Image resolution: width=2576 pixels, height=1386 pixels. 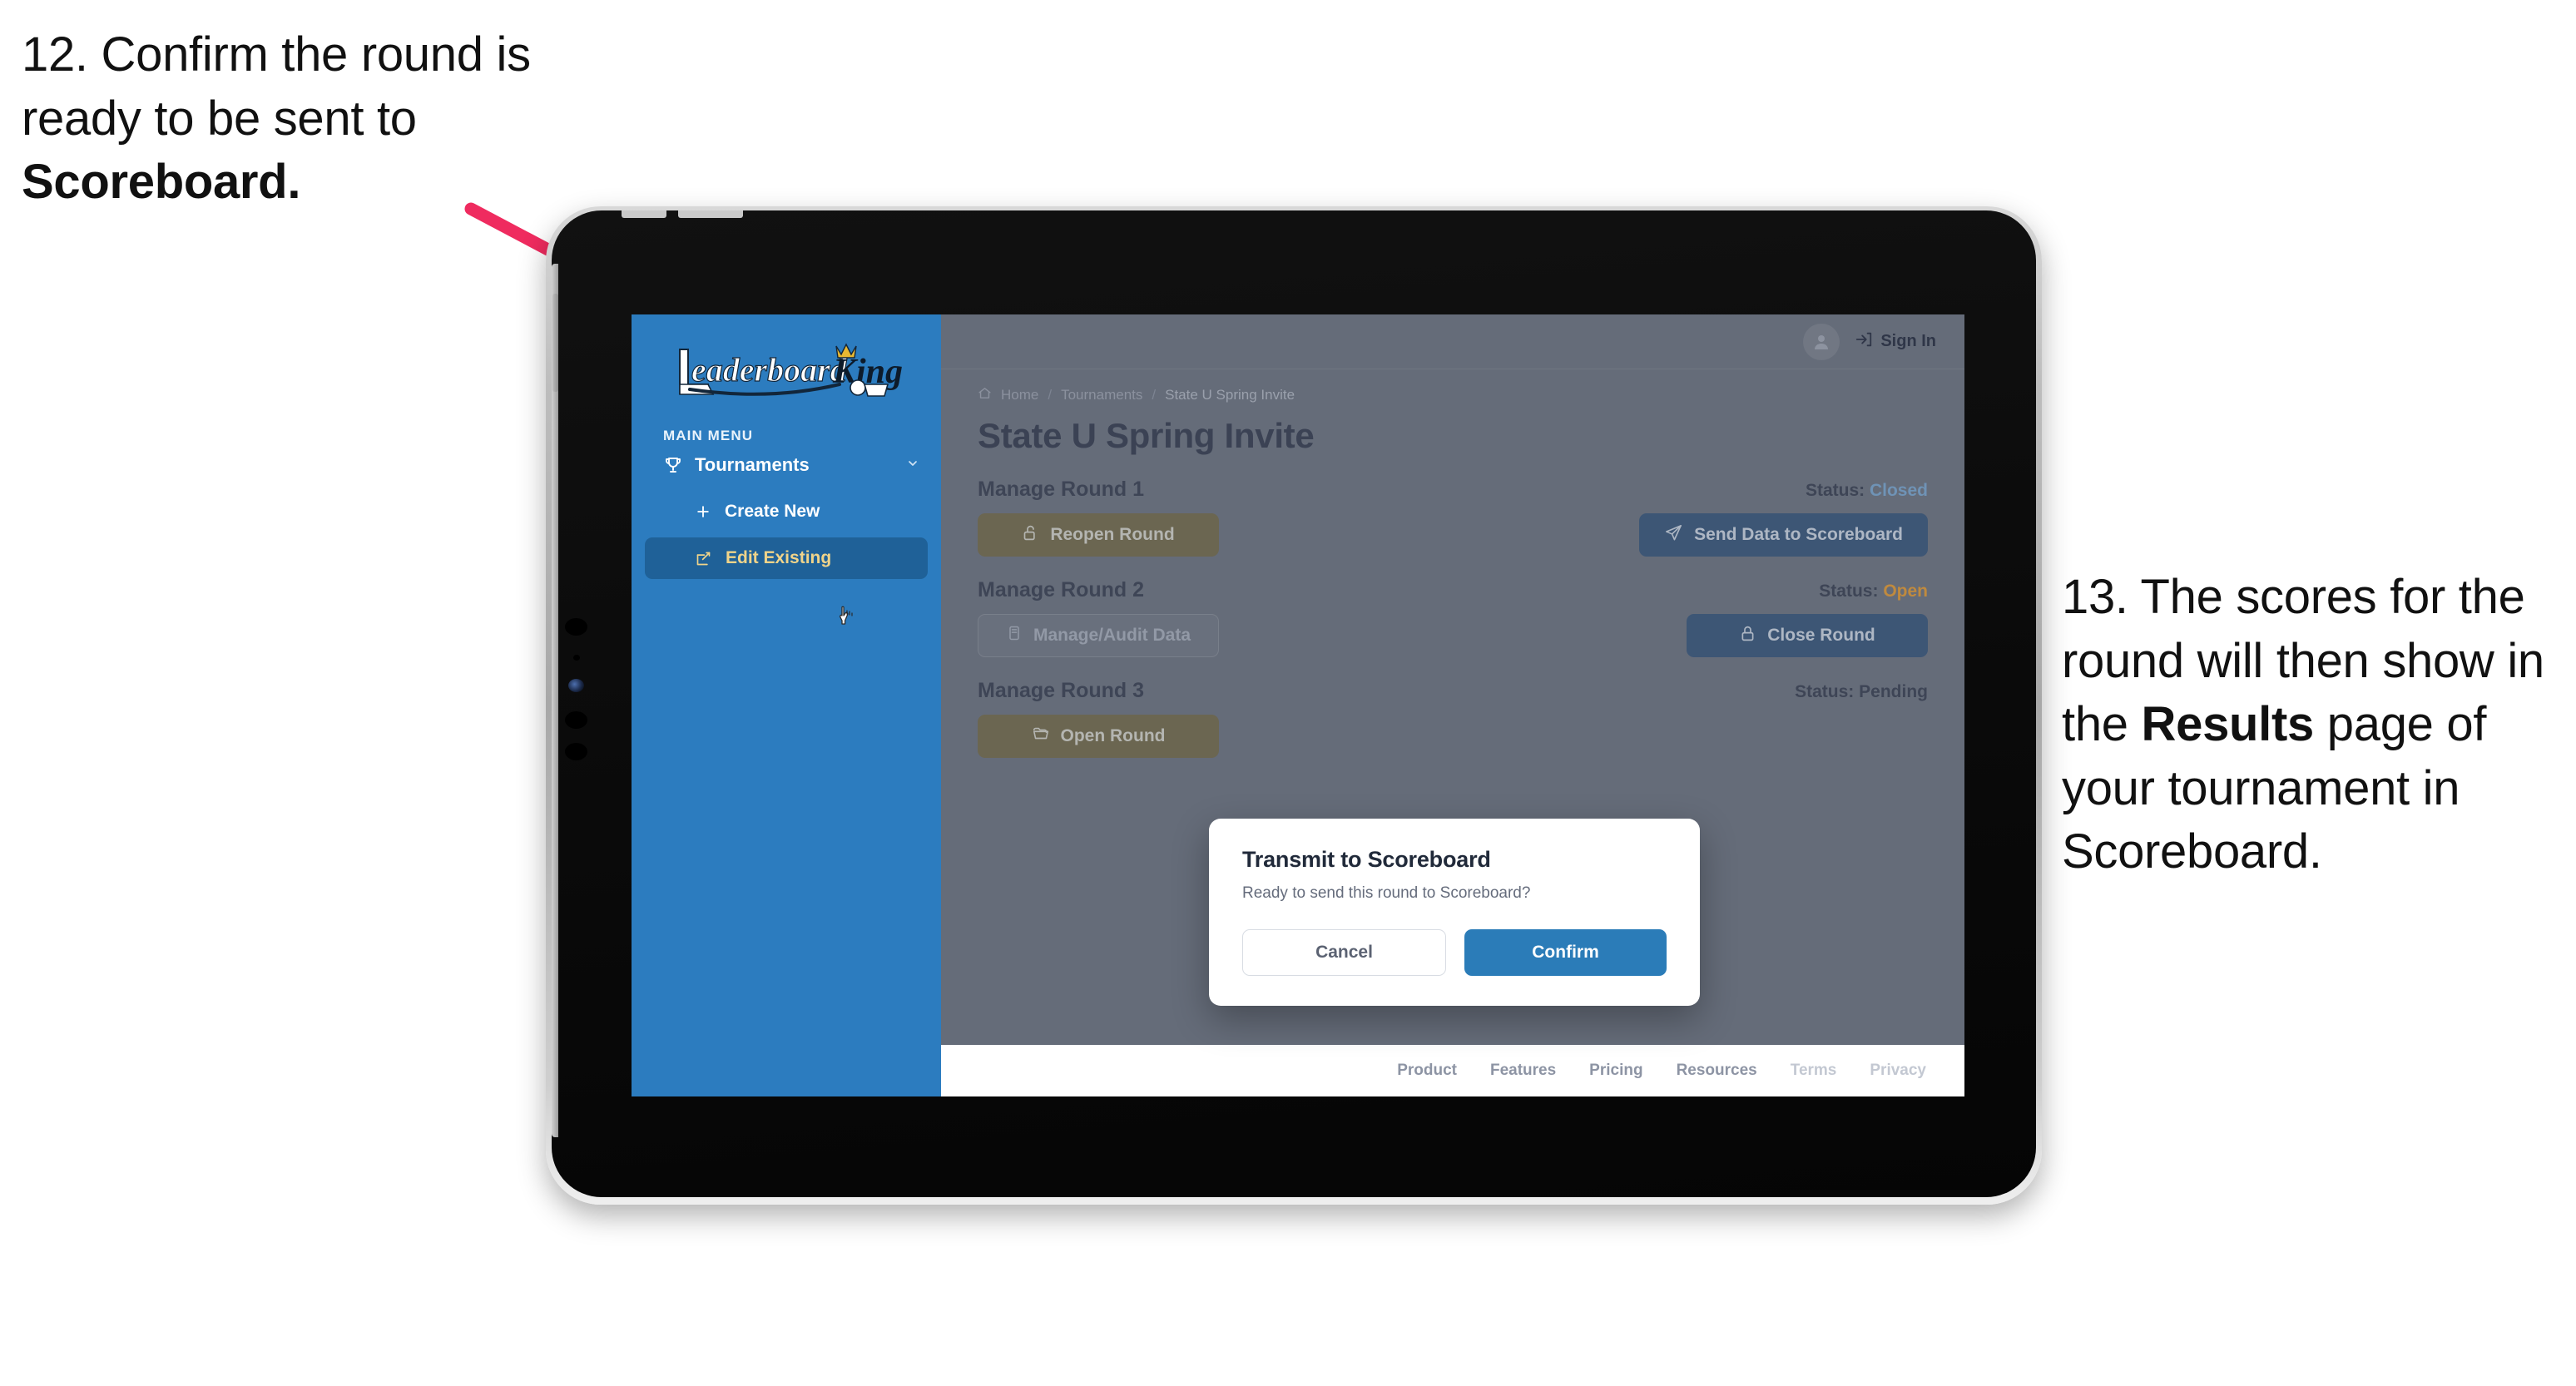 What do you see at coordinates (1344, 953) in the screenshot?
I see `cancel-button: Cancel` at bounding box center [1344, 953].